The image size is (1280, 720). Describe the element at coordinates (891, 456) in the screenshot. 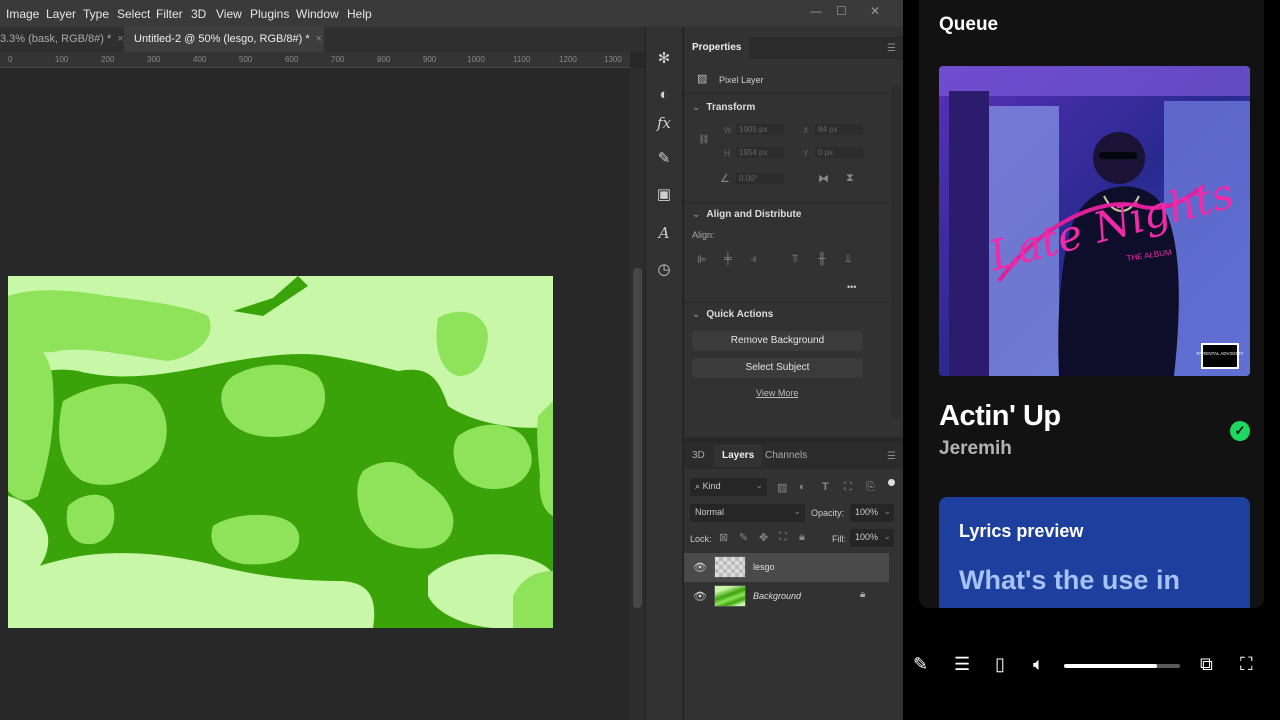

I see `layers-menu-icon: ☰` at that location.